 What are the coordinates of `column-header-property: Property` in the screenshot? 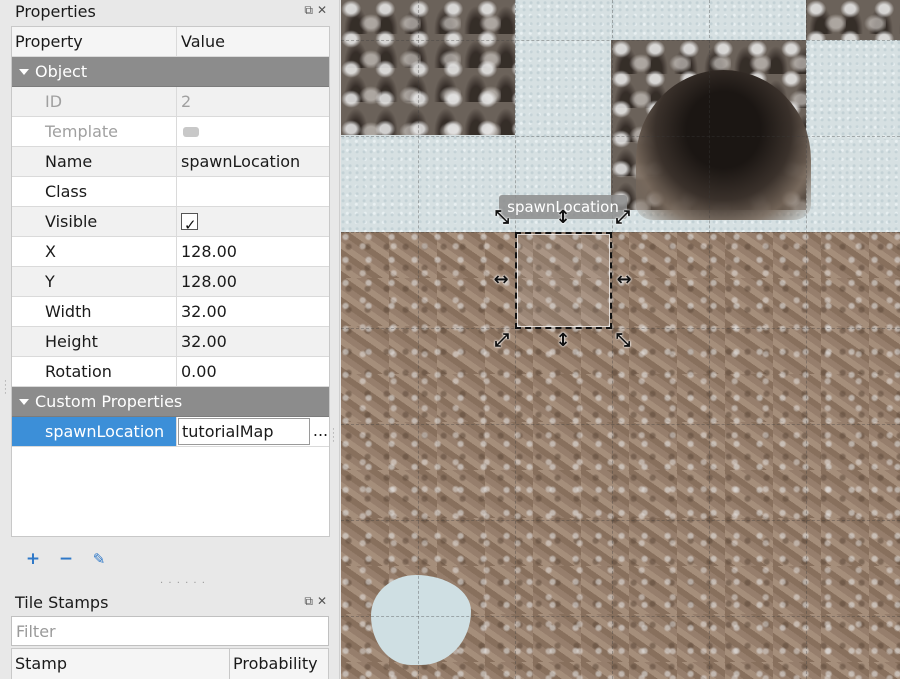 It's located at (94, 41).